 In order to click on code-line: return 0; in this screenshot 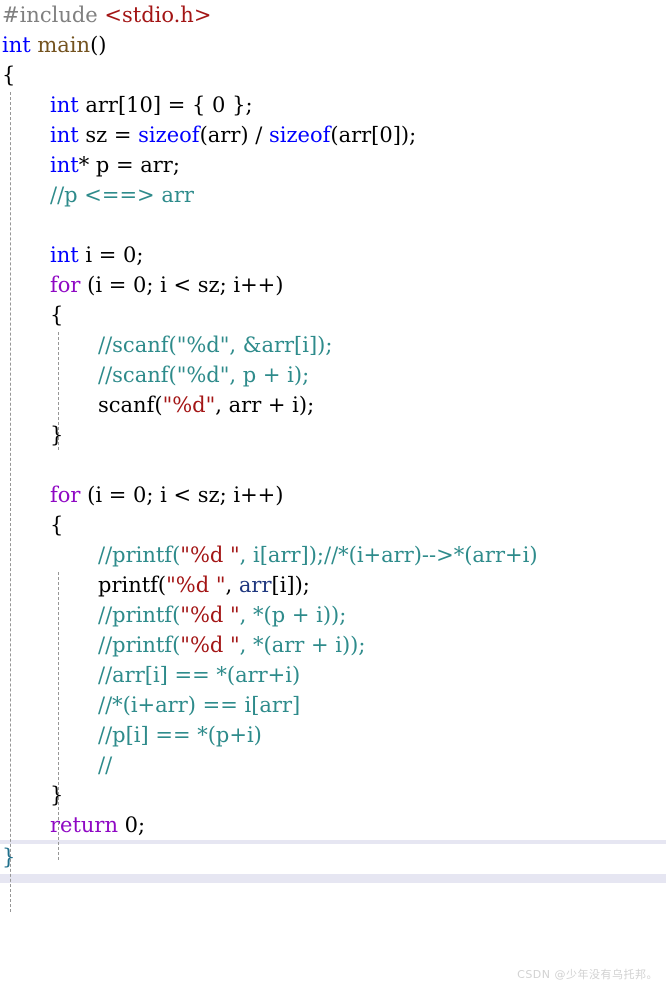, I will do `click(333, 825)`.